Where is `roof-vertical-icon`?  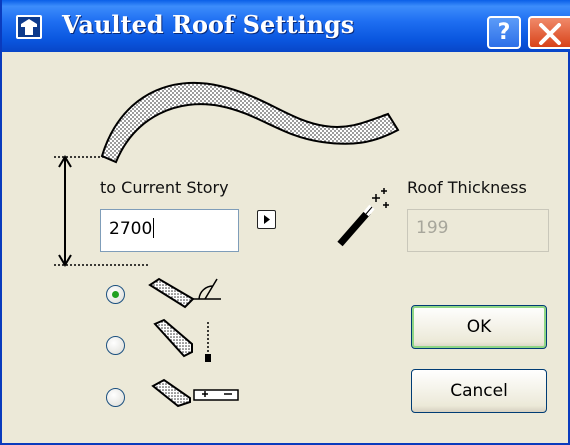
roof-vertical-icon is located at coordinates (182, 340).